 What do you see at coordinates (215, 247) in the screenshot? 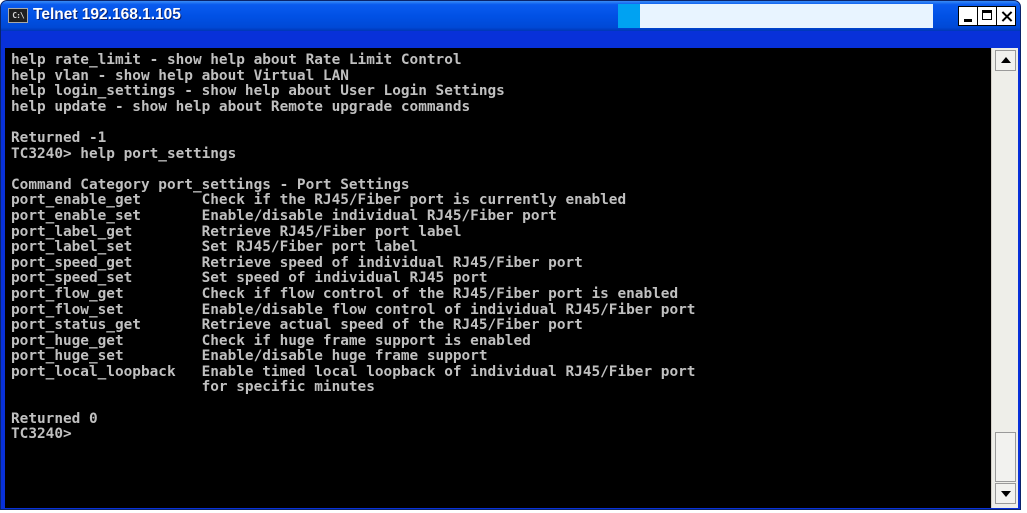
I see `console-line: port_label_set Set RJ45/Fiber port label` at bounding box center [215, 247].